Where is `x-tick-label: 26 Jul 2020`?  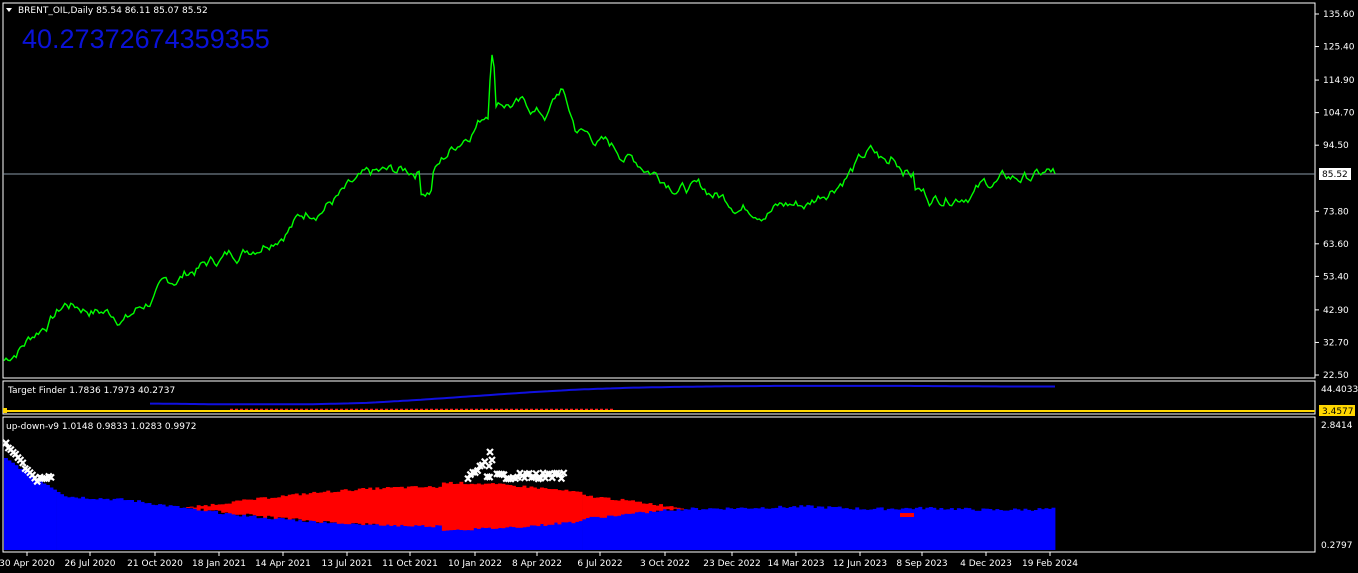
x-tick-label: 26 Jul 2020 is located at coordinates (90, 564).